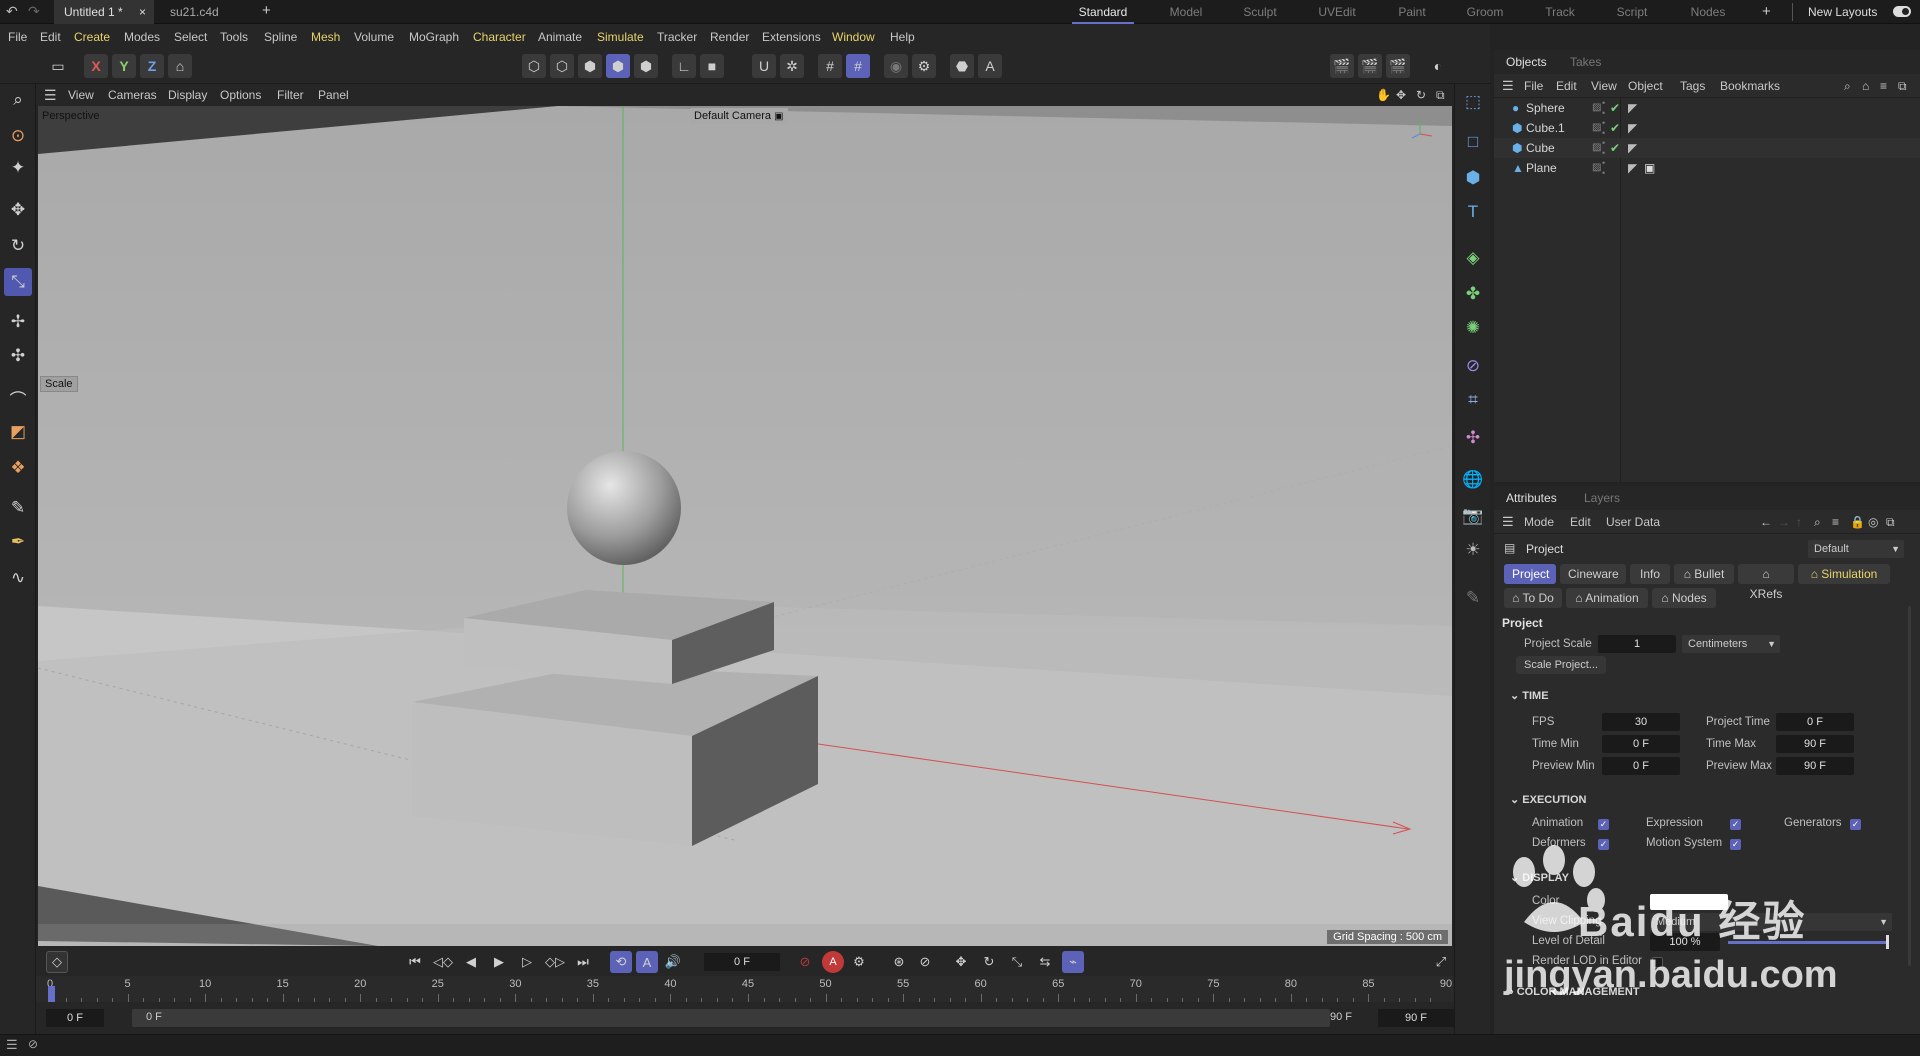  I want to click on render-picture-icon: 🎬, so click(1370, 66).